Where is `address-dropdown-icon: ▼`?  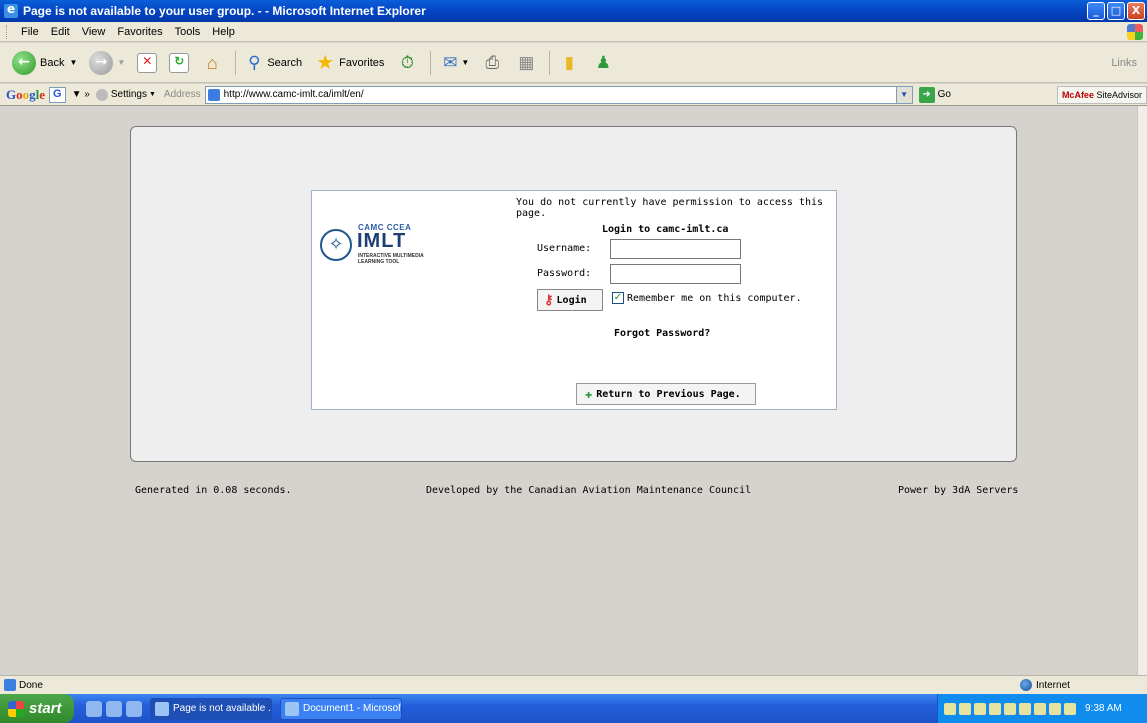
address-dropdown-icon: ▼ is located at coordinates (904, 94).